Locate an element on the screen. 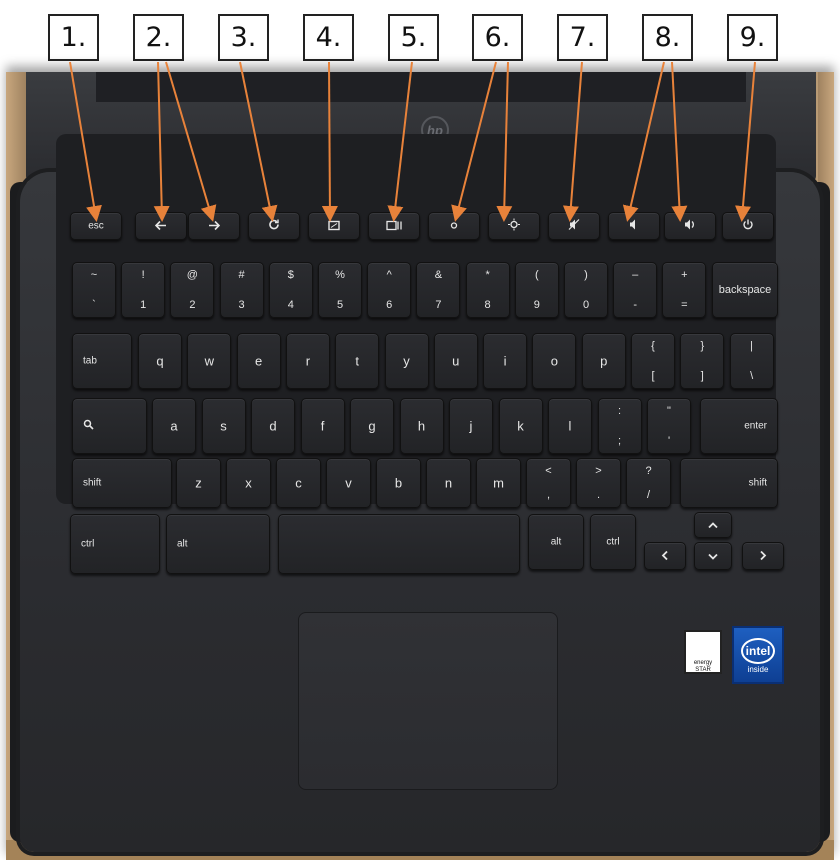 This screenshot has height=860, width=840. key-label: n is located at coordinates (448, 483).